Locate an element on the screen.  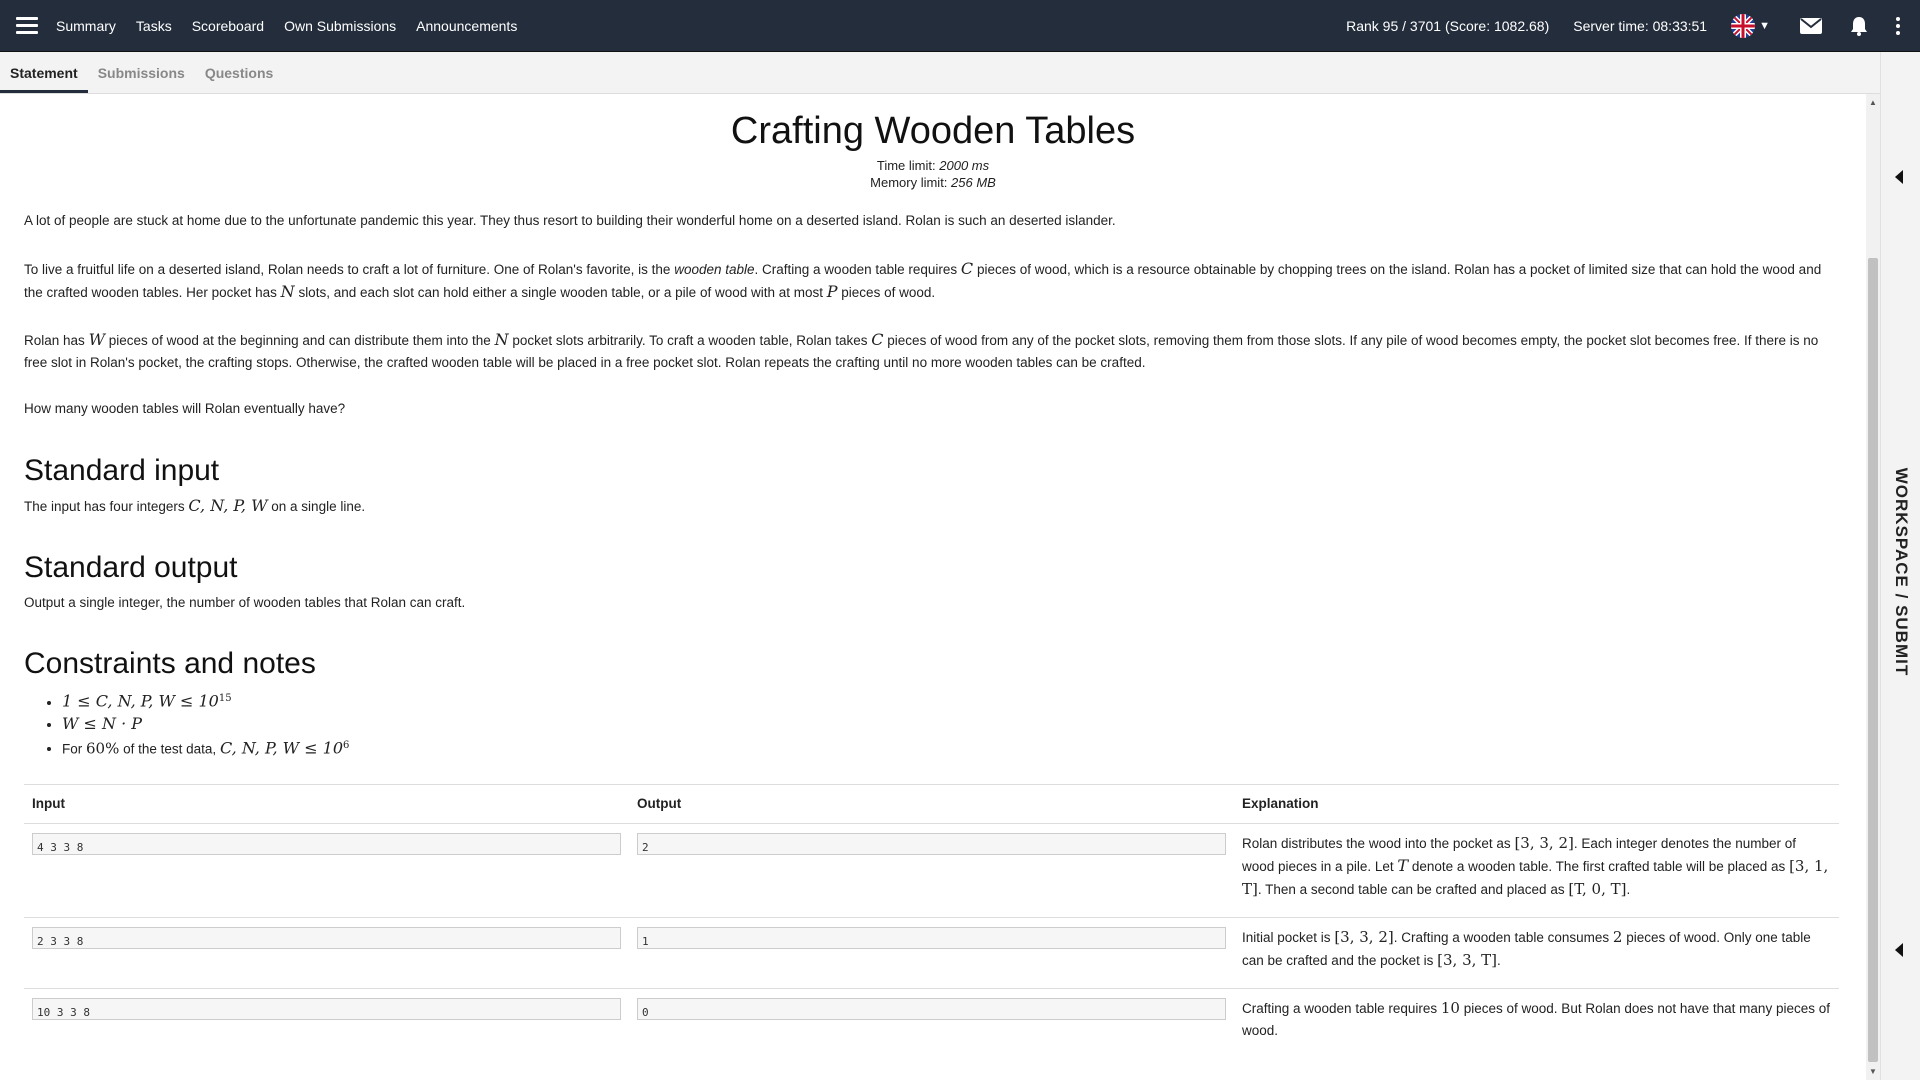
tab-submissions: Submissions is located at coordinates (141, 72).